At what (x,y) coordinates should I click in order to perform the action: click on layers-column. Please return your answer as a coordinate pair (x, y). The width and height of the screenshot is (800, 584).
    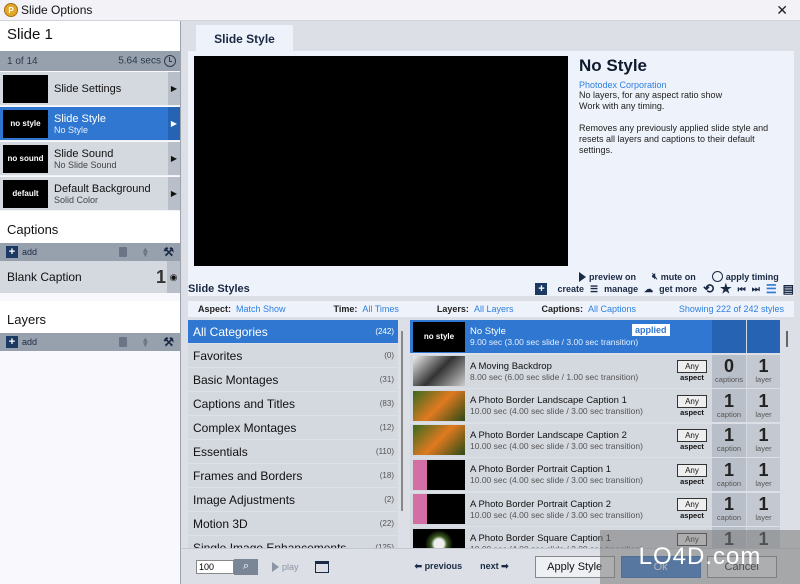
    Looking at the image, I should click on (763, 336).